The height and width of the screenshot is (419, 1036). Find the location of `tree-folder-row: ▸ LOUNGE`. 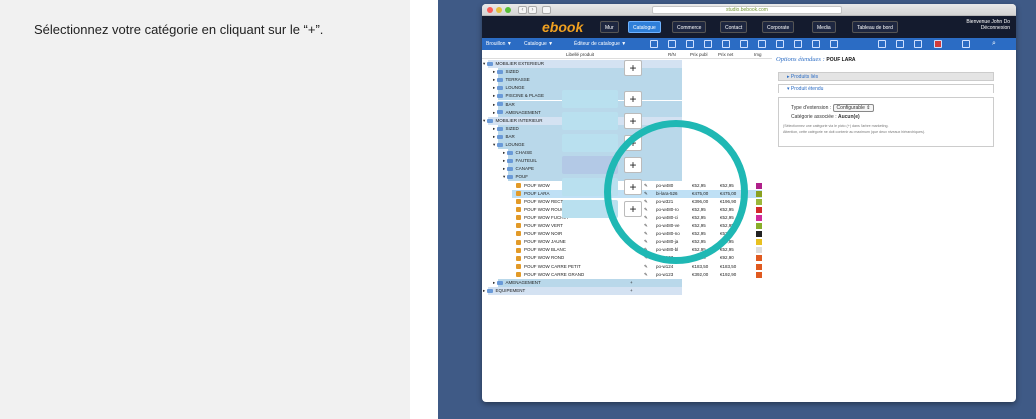

tree-folder-row: ▸ LOUNGE is located at coordinates (509, 88).